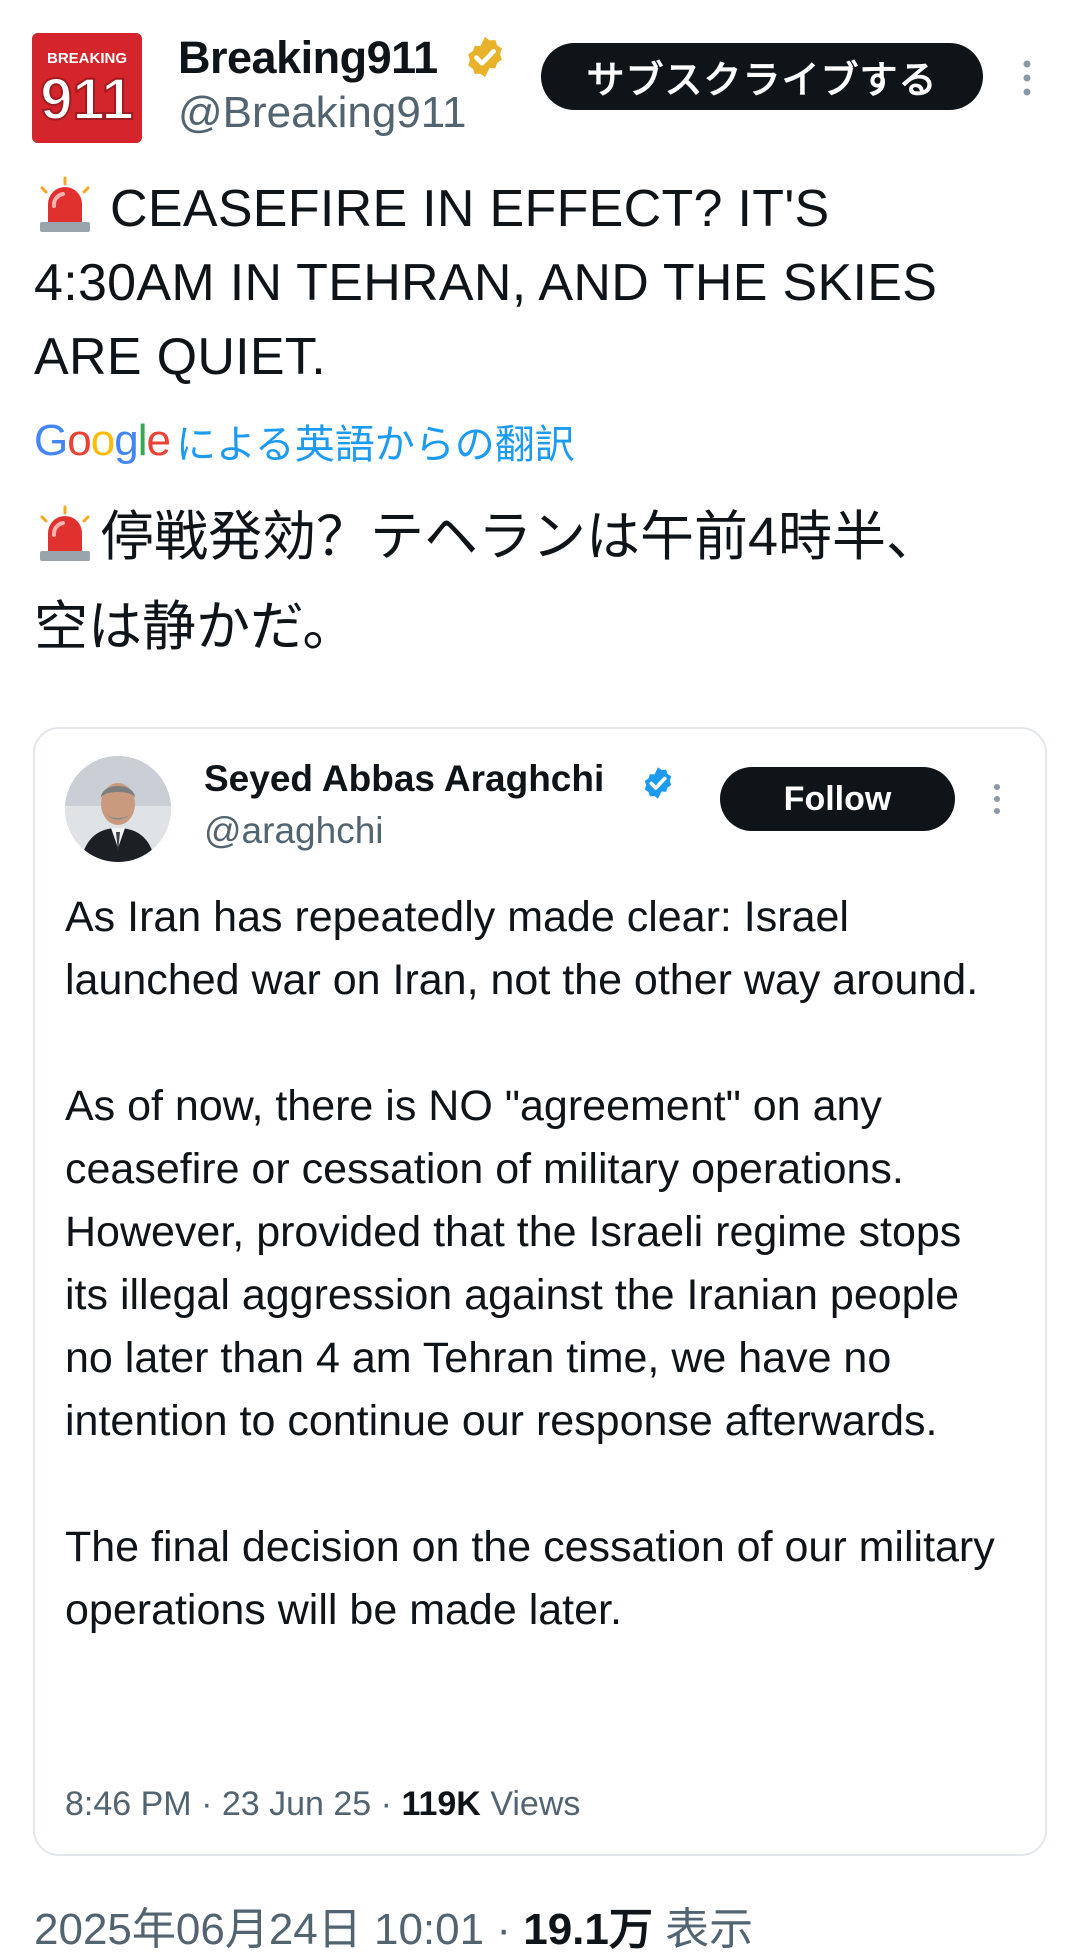 Image resolution: width=1080 pixels, height=1957 pixels. What do you see at coordinates (87, 58) in the screenshot?
I see `logo-text-top: BREAKING` at bounding box center [87, 58].